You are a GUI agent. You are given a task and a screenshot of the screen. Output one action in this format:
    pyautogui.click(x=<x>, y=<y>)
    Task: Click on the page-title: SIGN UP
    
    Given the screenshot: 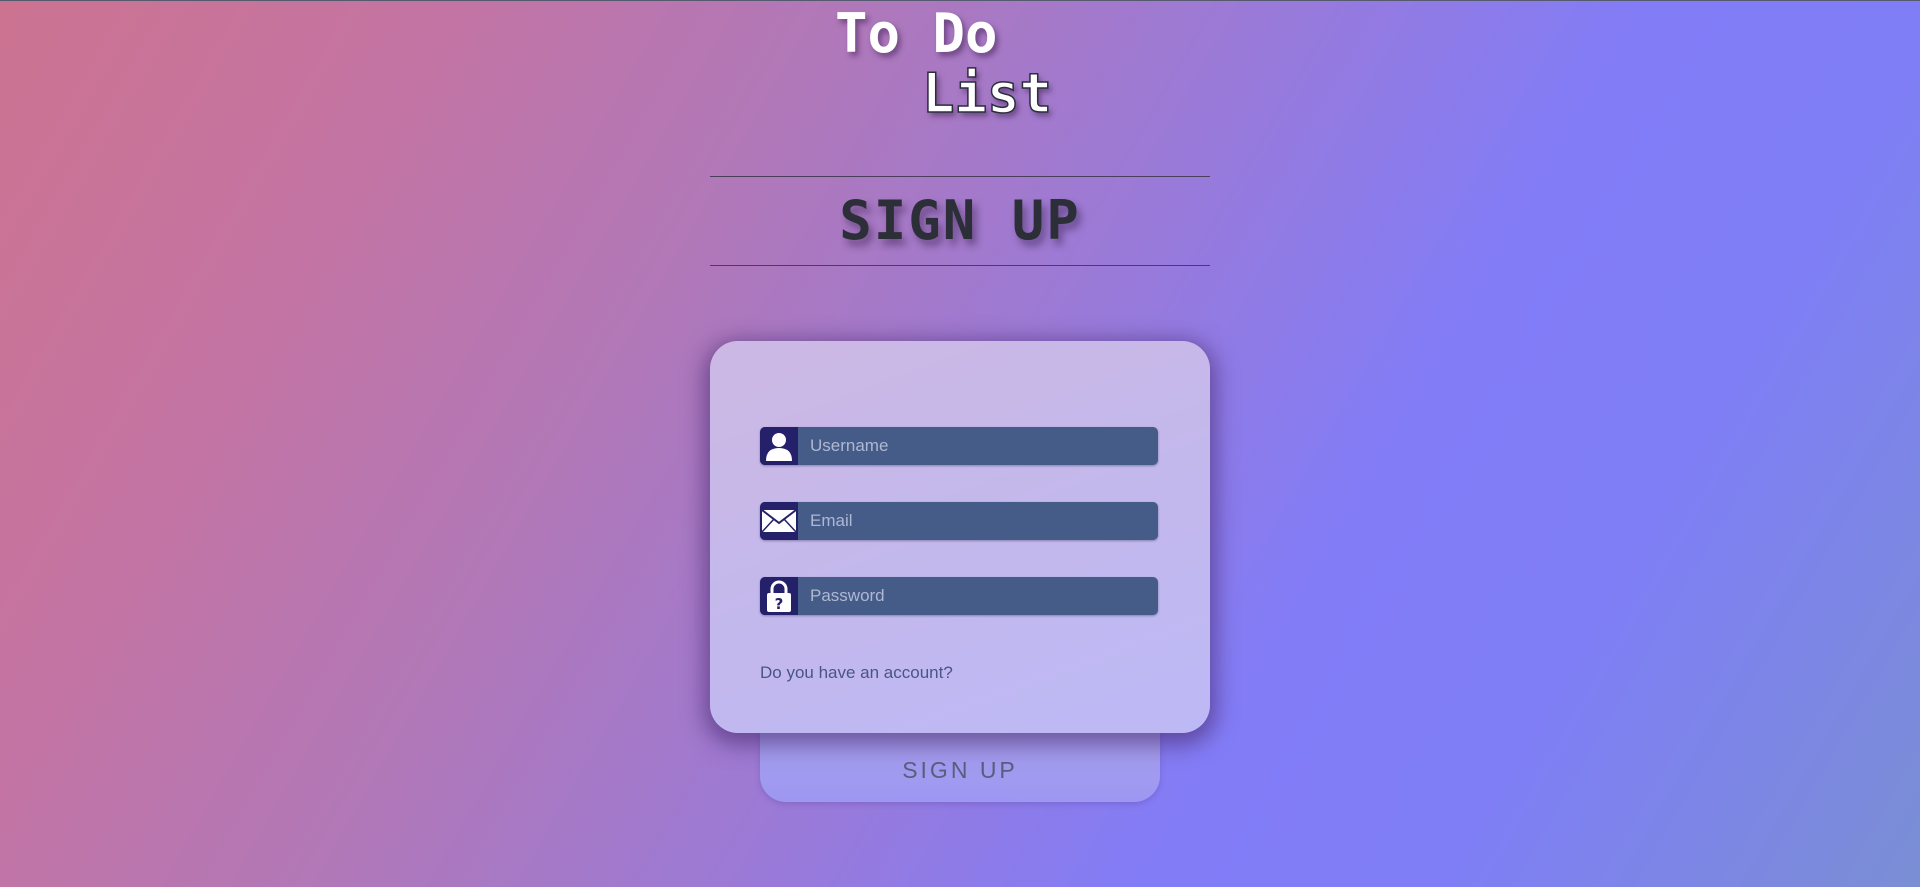 What is the action you would take?
    pyautogui.click(x=960, y=220)
    